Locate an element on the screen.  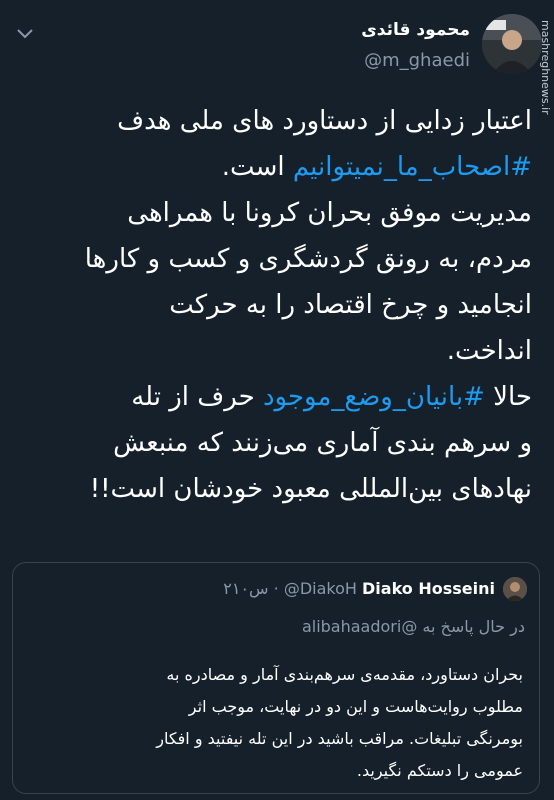
tweet-line: حالا #بانیان_وضع_موجود حرف از تله is located at coordinates (331, 397).